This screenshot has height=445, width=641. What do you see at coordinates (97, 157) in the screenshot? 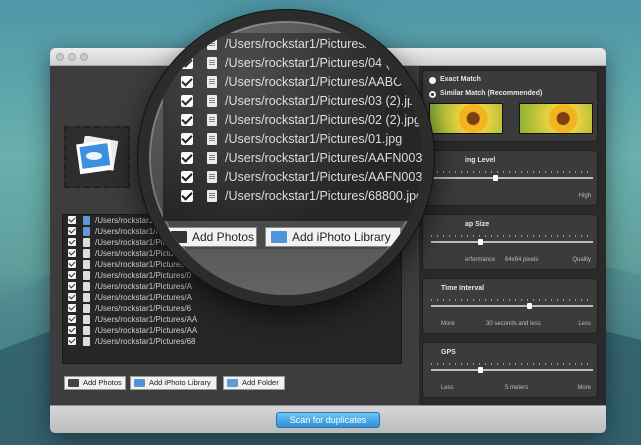
I see `photo-drop-area` at bounding box center [97, 157].